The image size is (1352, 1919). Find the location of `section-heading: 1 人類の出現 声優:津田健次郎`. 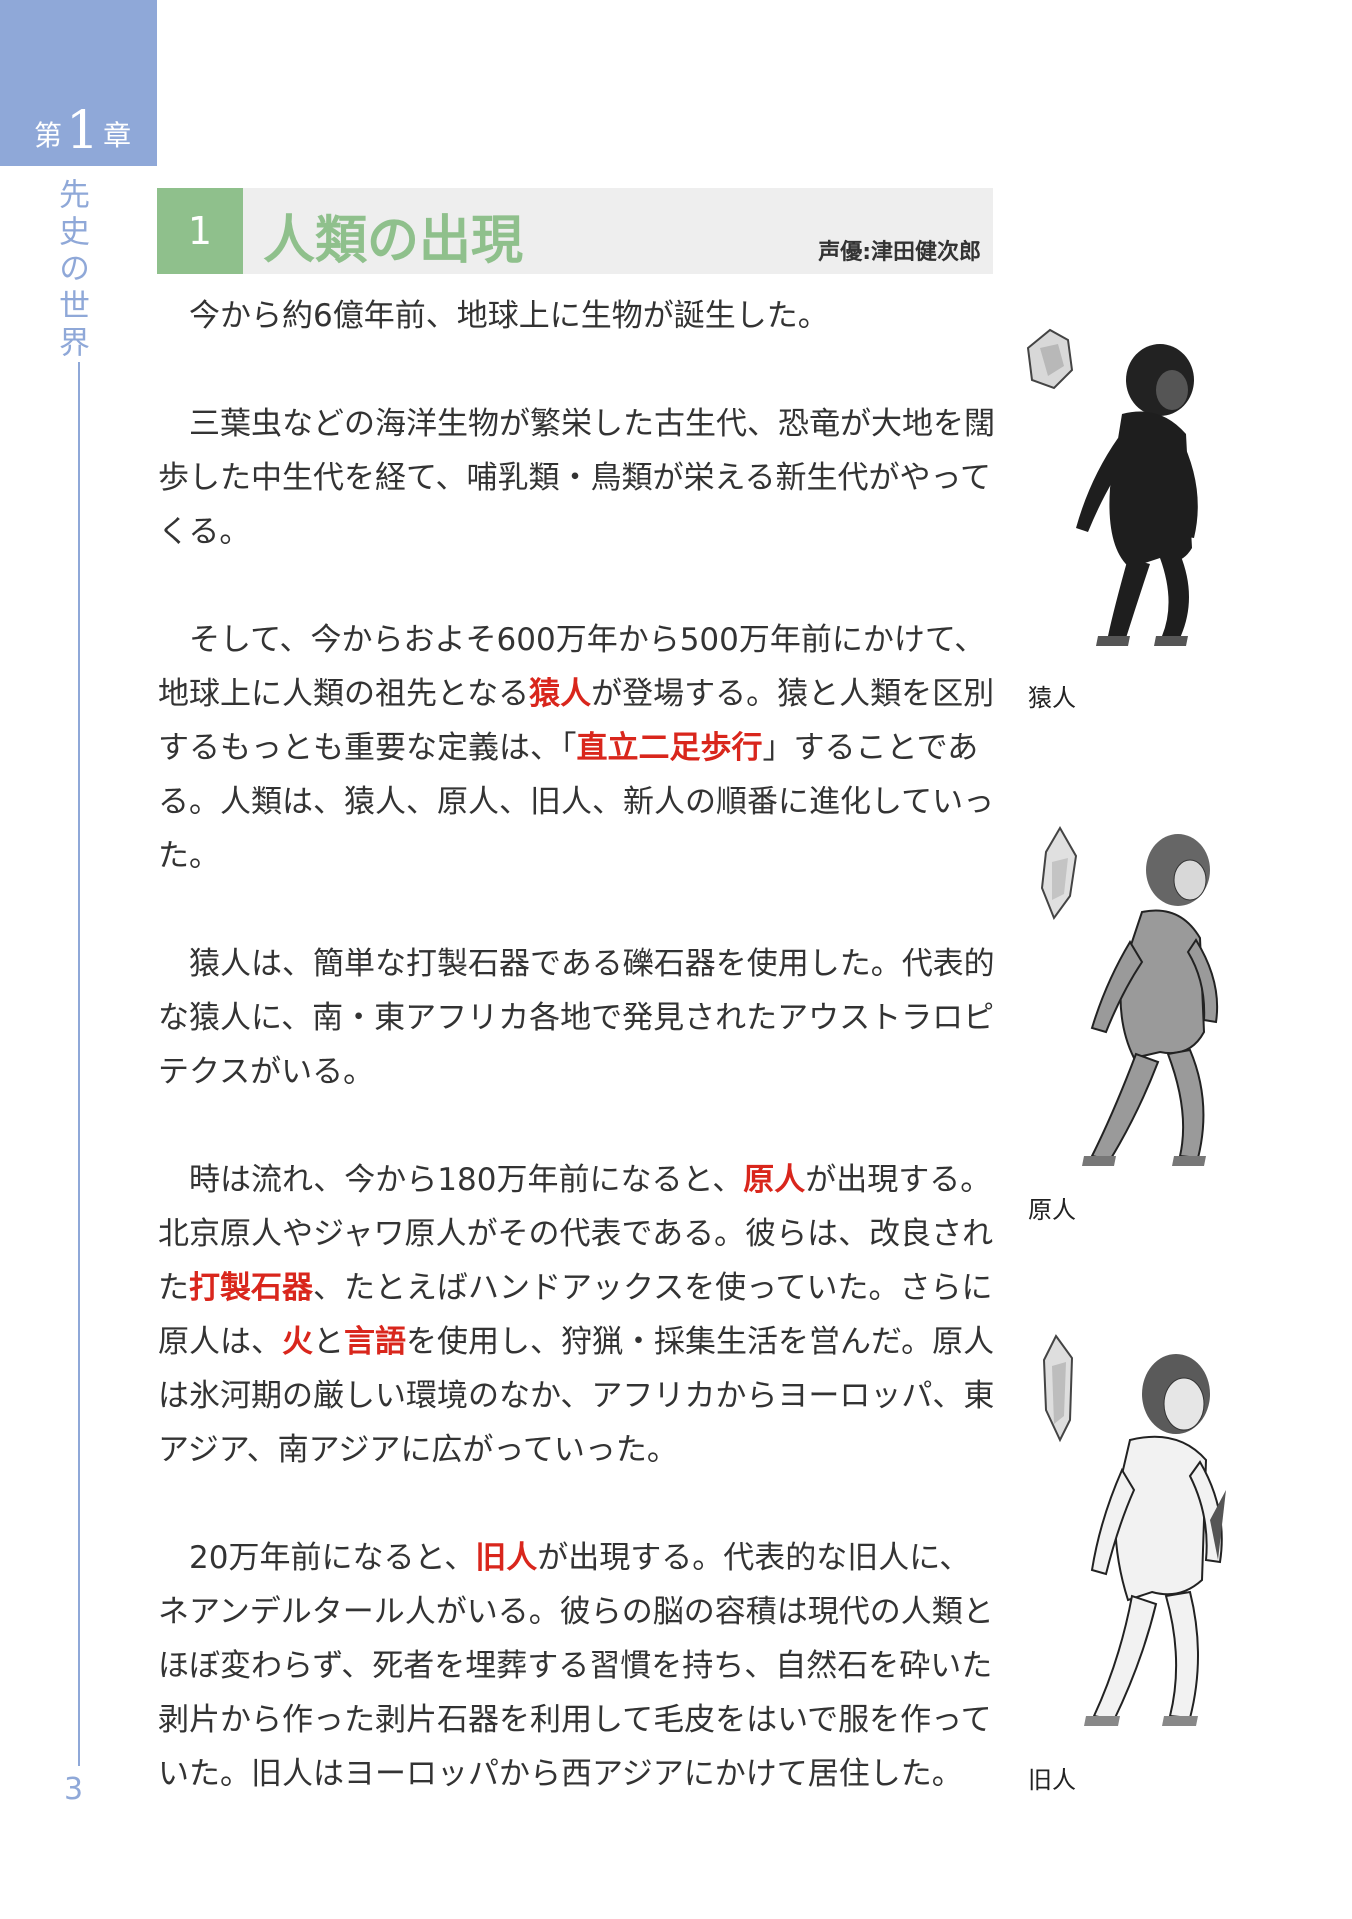

section-heading: 1 人類の出現 声優:津田健次郎 is located at coordinates (575, 231).